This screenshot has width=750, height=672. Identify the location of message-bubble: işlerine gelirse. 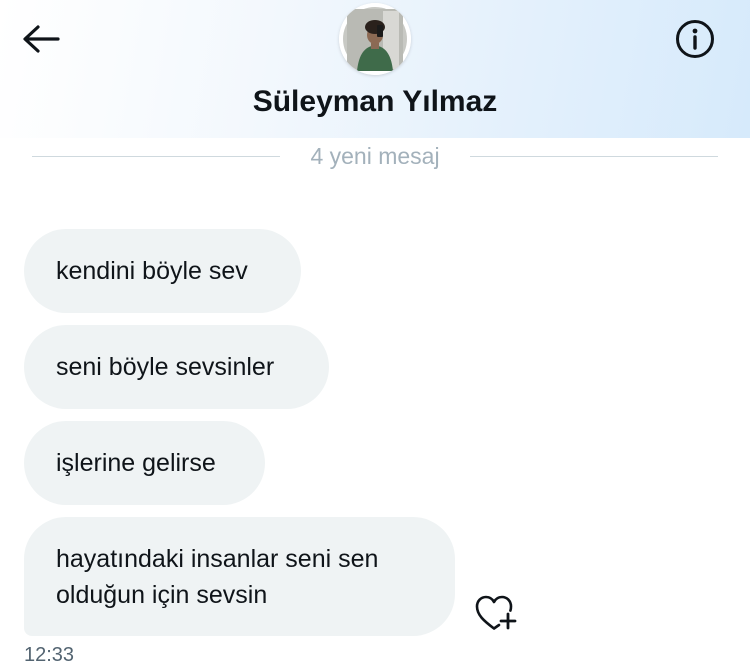
(144, 463).